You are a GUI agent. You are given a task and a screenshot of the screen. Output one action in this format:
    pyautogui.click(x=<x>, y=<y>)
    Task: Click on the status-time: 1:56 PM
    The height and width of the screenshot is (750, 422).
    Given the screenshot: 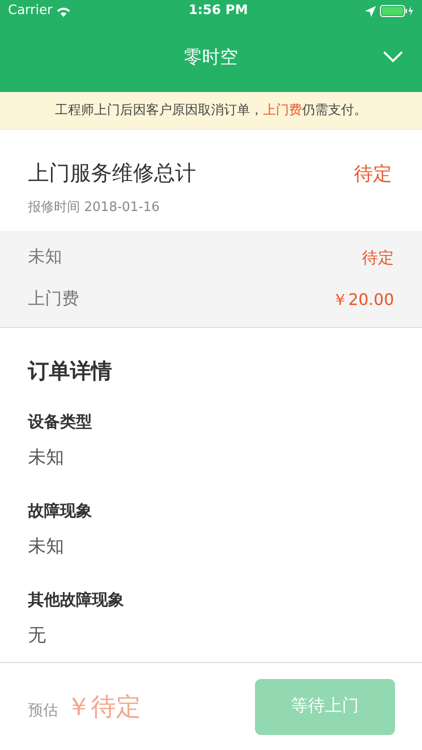 What is the action you would take?
    pyautogui.click(x=218, y=11)
    